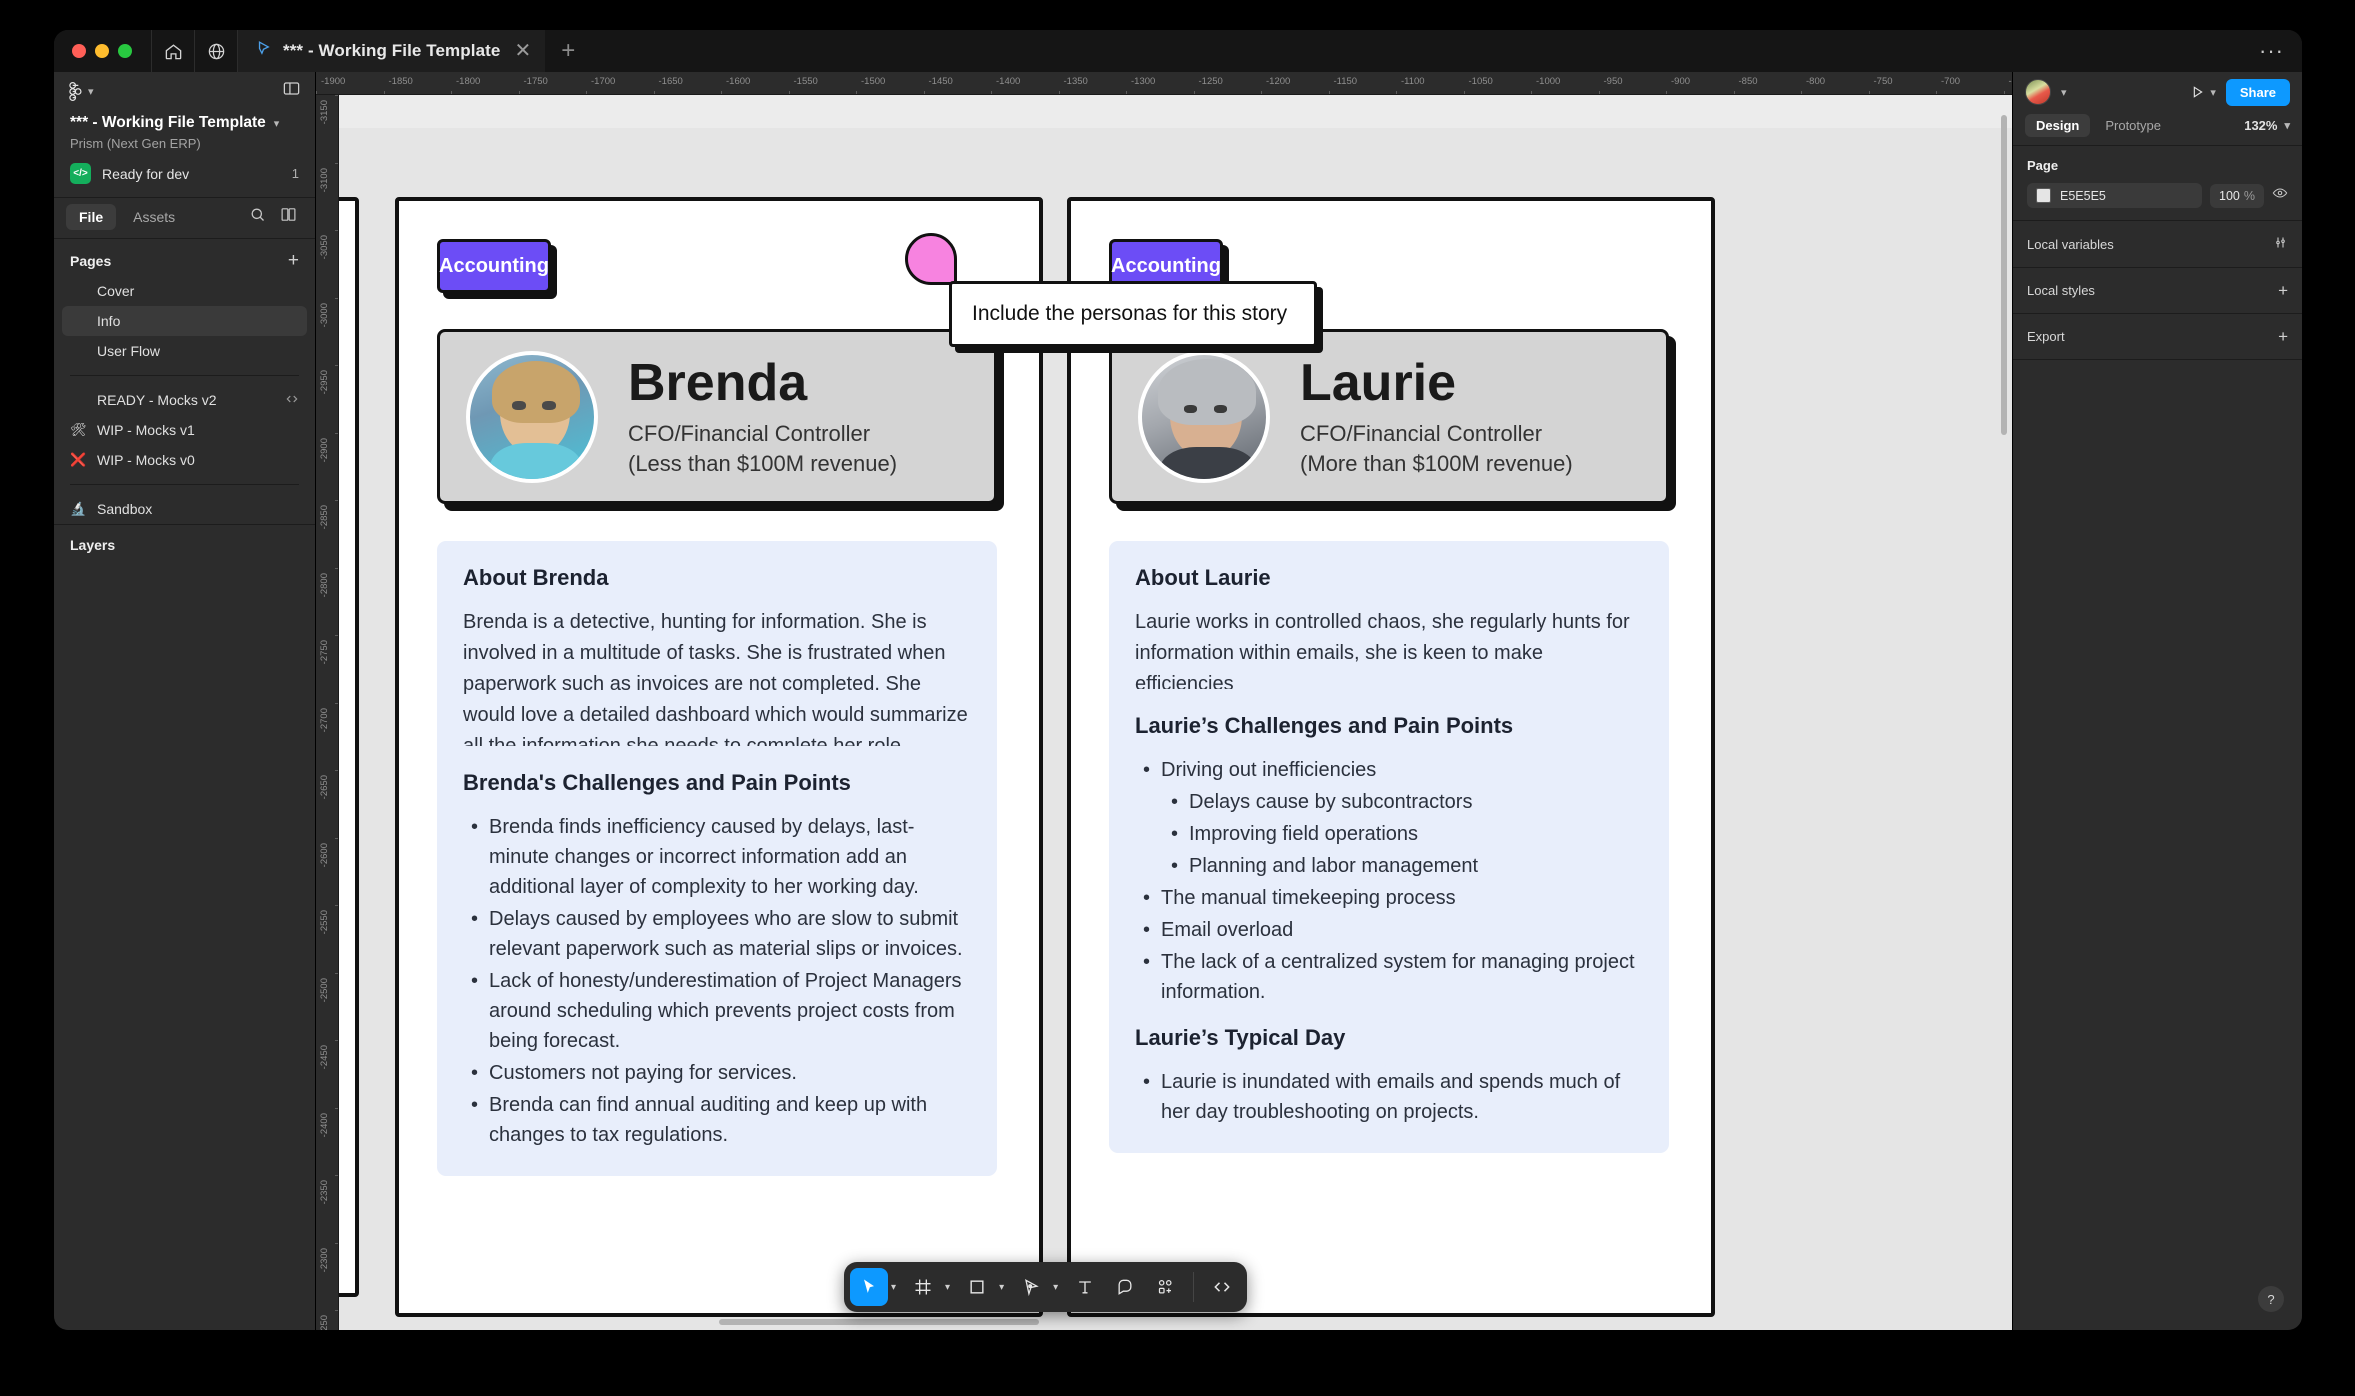 This screenshot has height=1396, width=2355. Describe the element at coordinates (2115, 195) in the screenshot. I see `page-color-field: E5E5E5` at that location.